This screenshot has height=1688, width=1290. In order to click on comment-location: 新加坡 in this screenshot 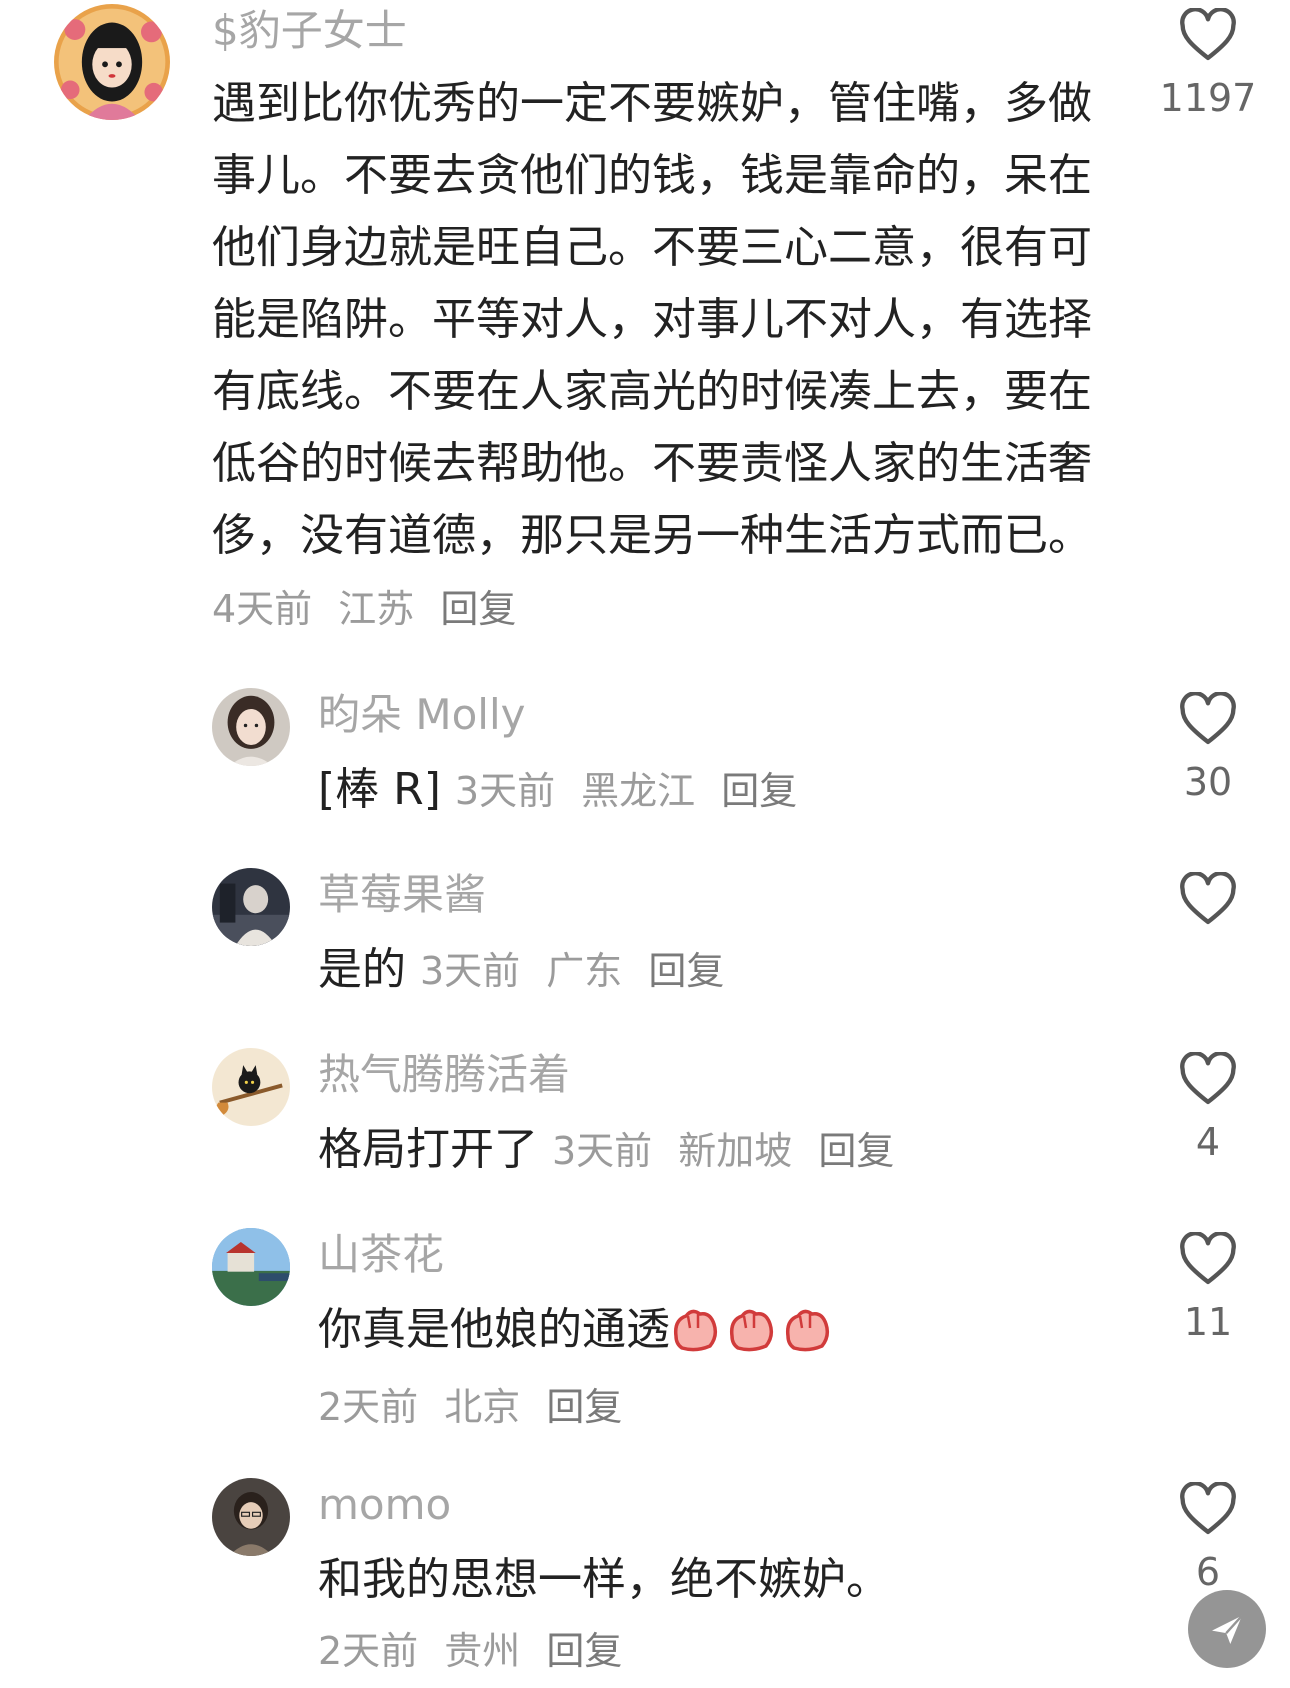, I will do `click(735, 1151)`.